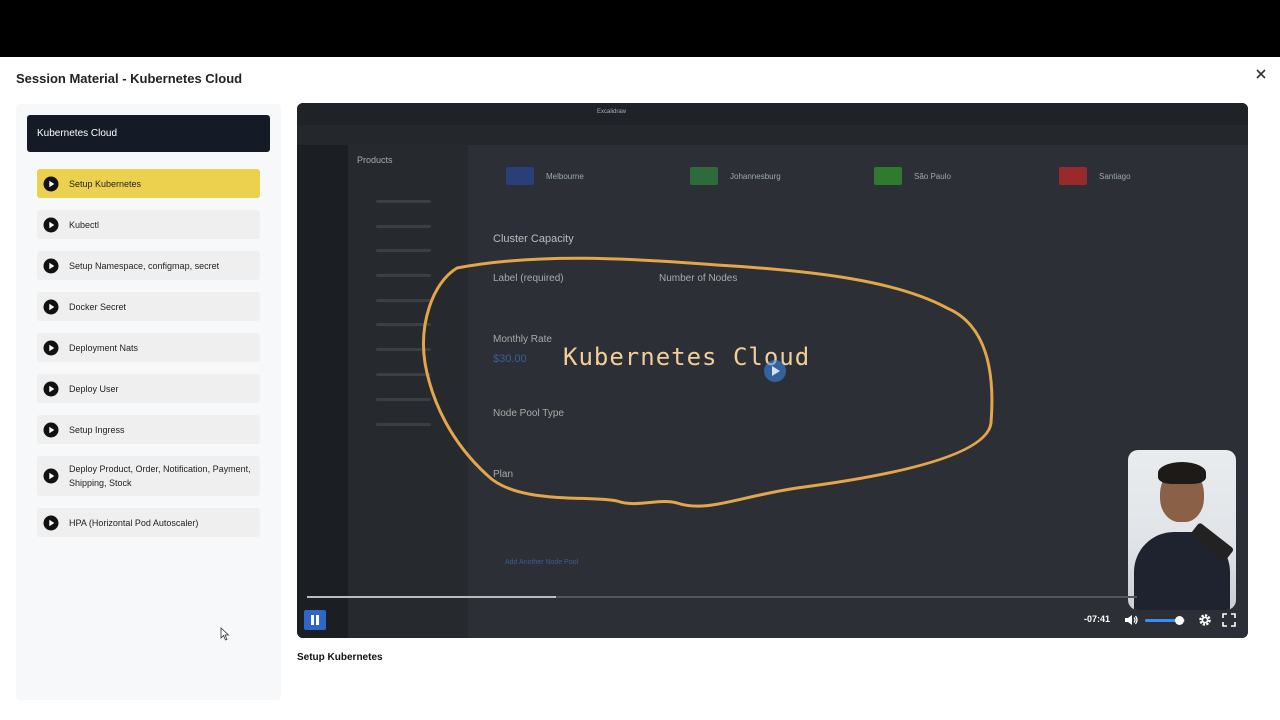 The height and width of the screenshot is (720, 1280). Describe the element at coordinates (148, 133) in the screenshot. I see `section-header: Kubernetes Cloud` at that location.